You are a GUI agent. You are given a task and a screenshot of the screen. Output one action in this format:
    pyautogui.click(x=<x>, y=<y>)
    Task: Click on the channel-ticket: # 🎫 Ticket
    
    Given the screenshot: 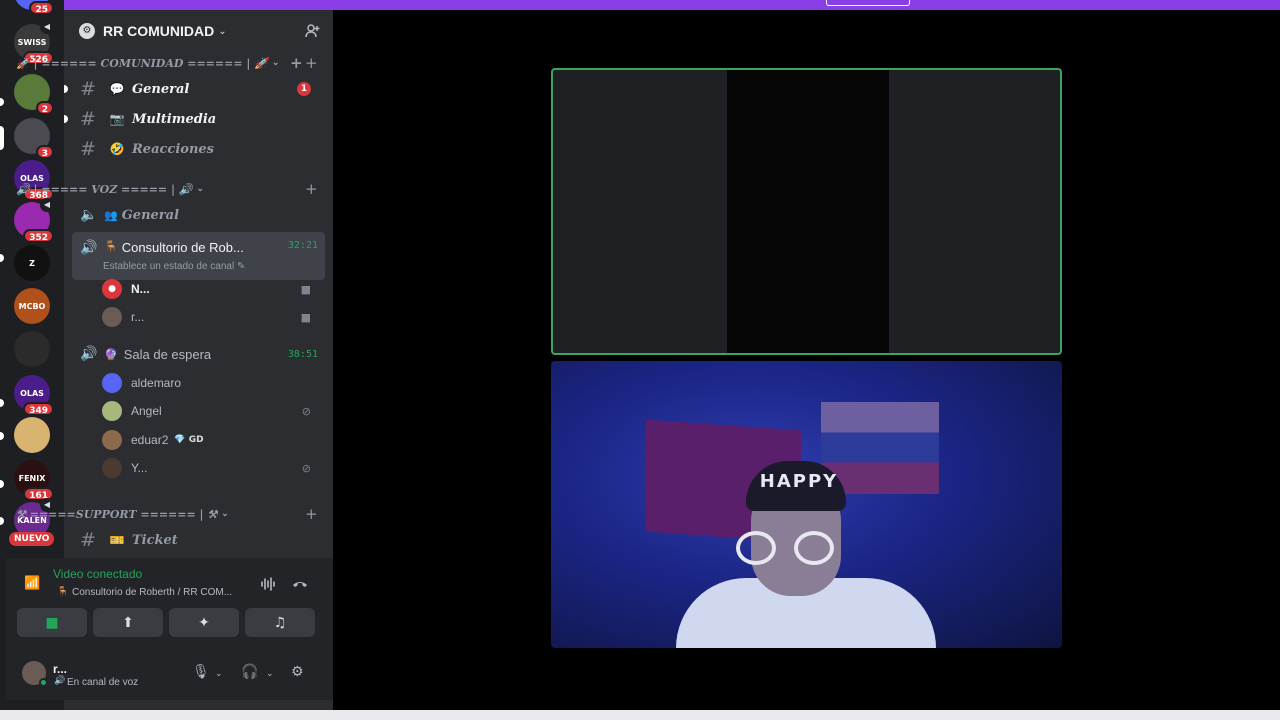 What is the action you would take?
    pyautogui.click(x=198, y=540)
    